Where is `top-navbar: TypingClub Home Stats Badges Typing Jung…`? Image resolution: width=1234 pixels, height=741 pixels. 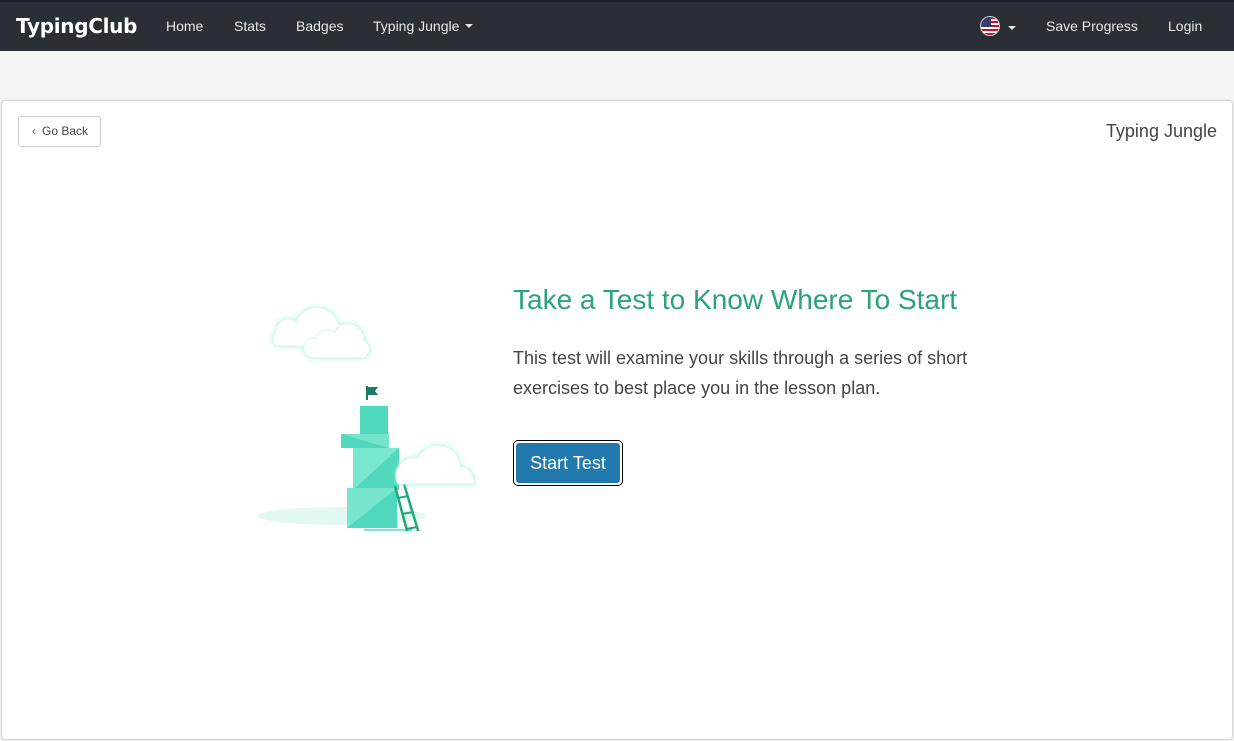
top-navbar: TypingClub Home Stats Badges Typing Jung… is located at coordinates (617, 25).